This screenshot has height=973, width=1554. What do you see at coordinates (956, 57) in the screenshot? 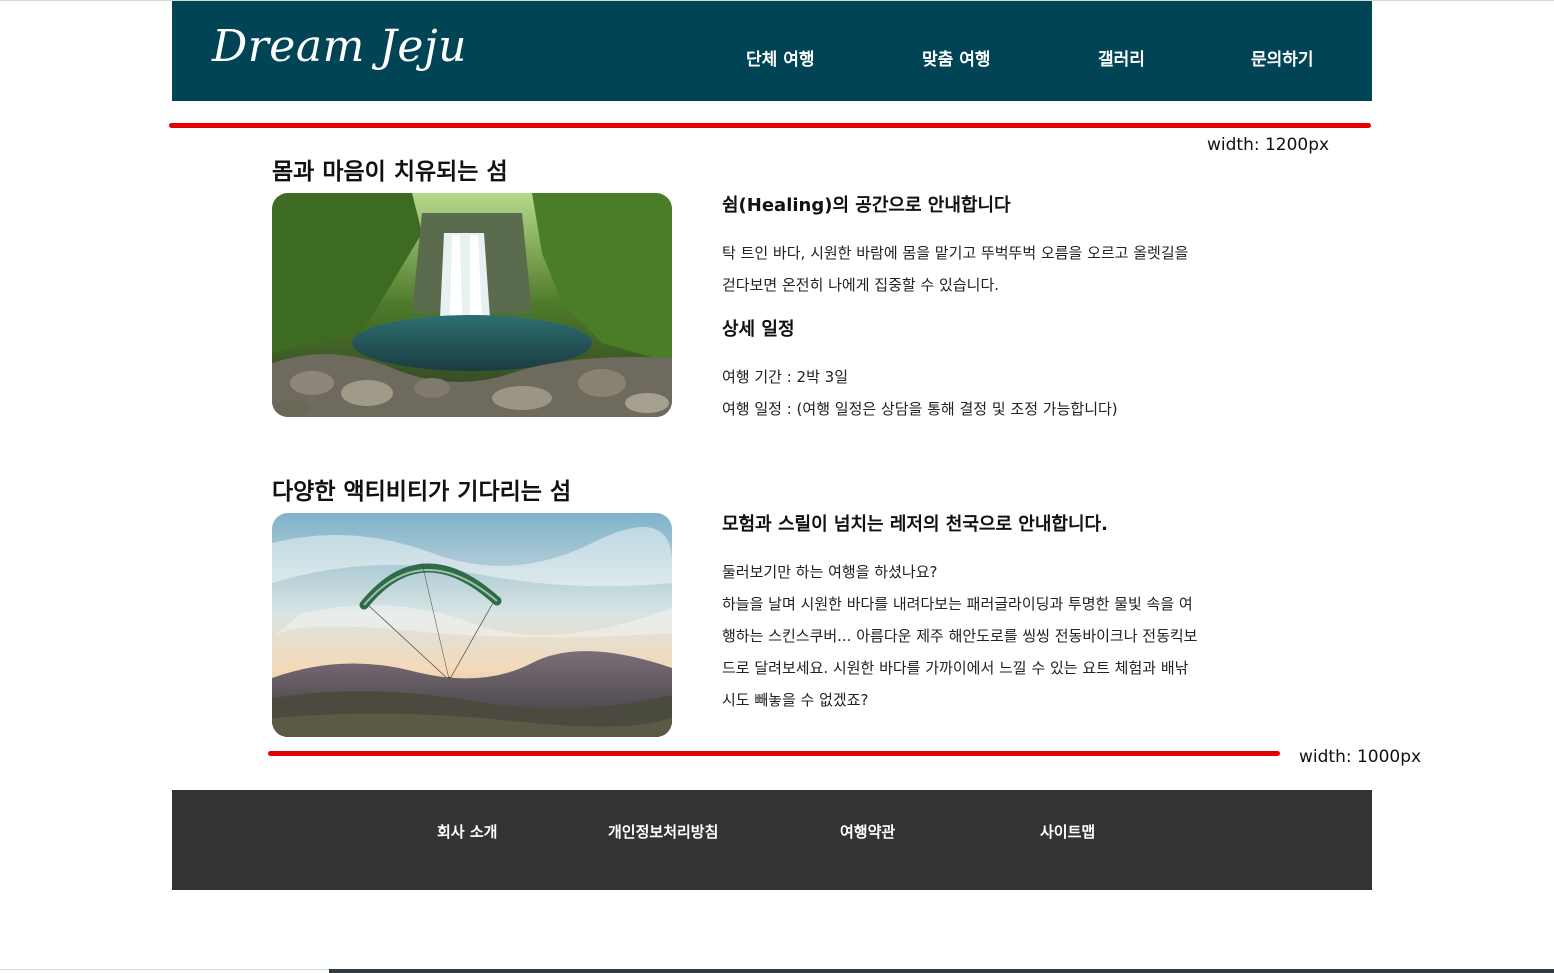
I see `nav-item-custom-tour: 맞춤 여행` at bounding box center [956, 57].